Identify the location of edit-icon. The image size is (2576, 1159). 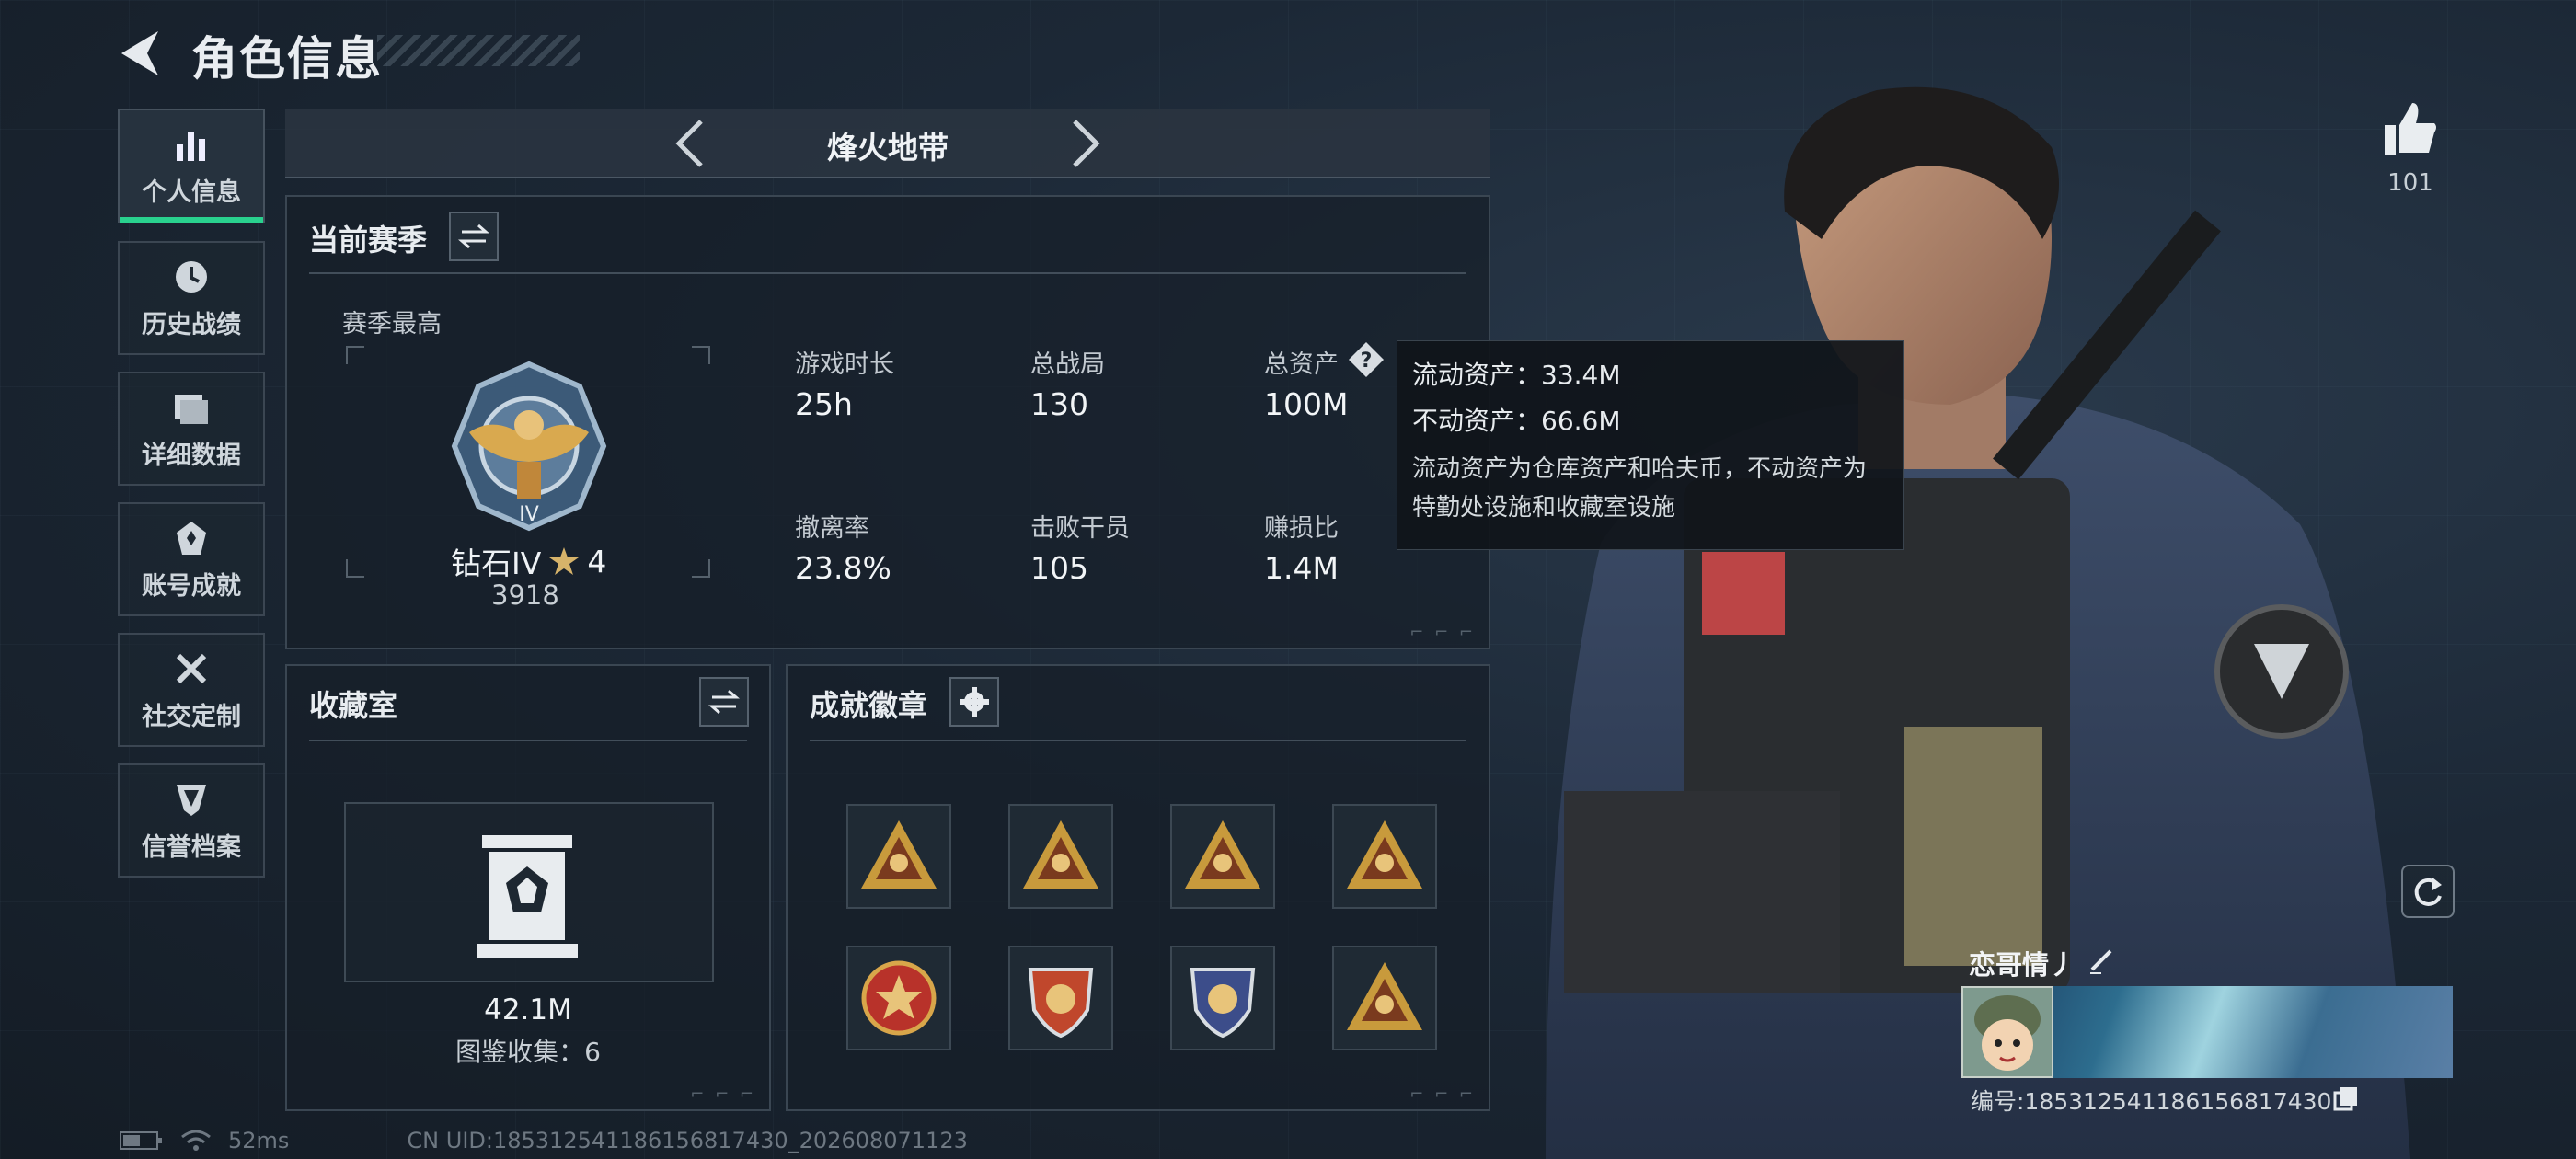
(2101, 960).